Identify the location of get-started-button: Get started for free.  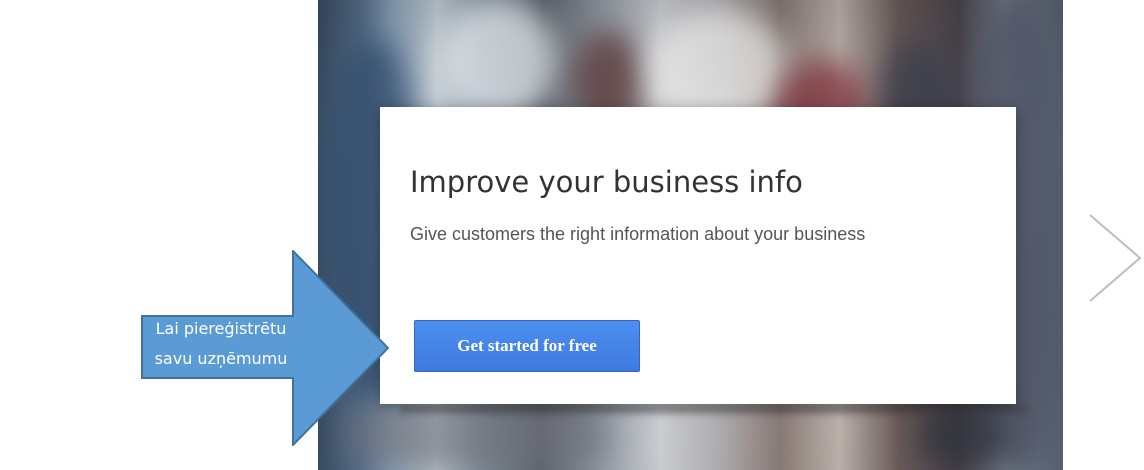
(527, 346).